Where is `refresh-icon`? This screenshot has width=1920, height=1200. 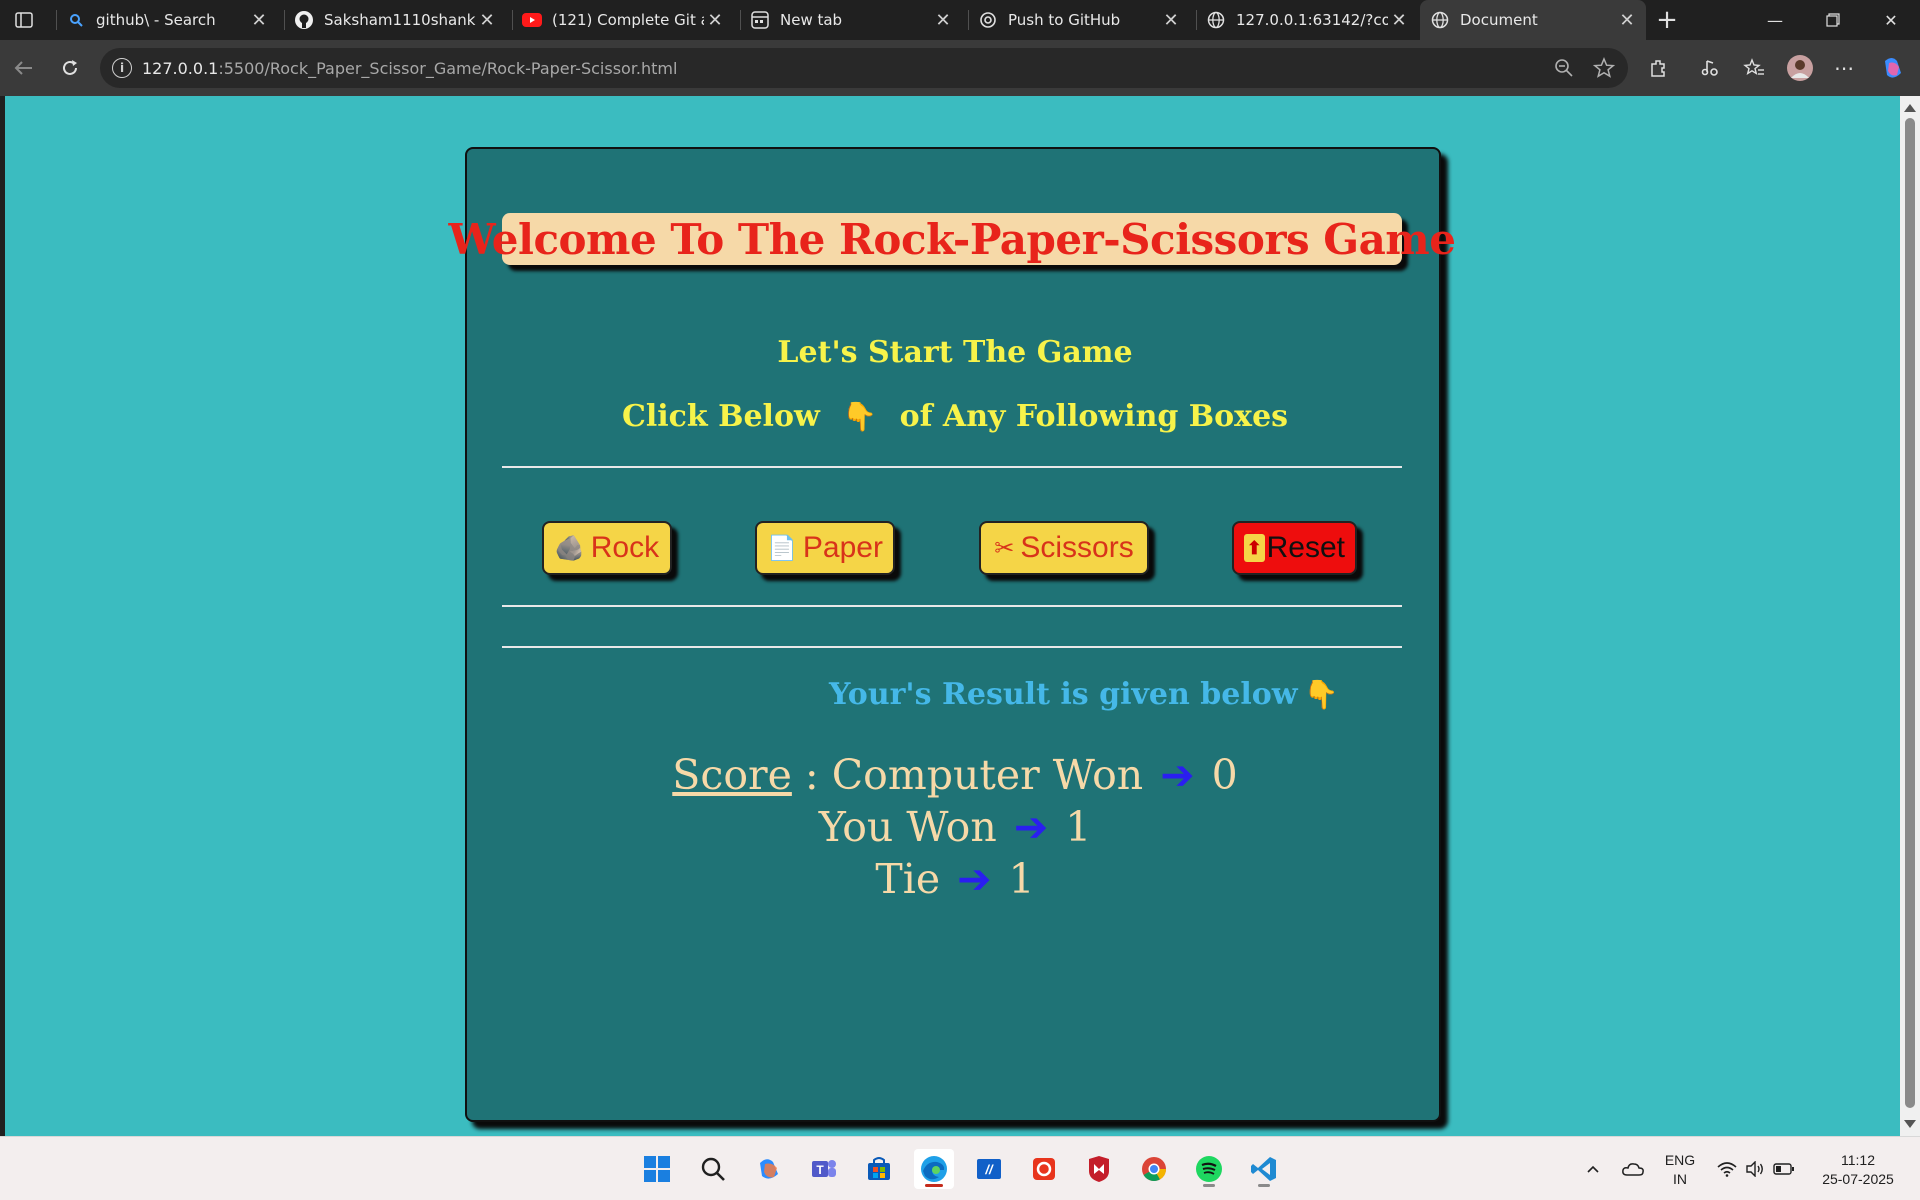
refresh-icon is located at coordinates (70, 68).